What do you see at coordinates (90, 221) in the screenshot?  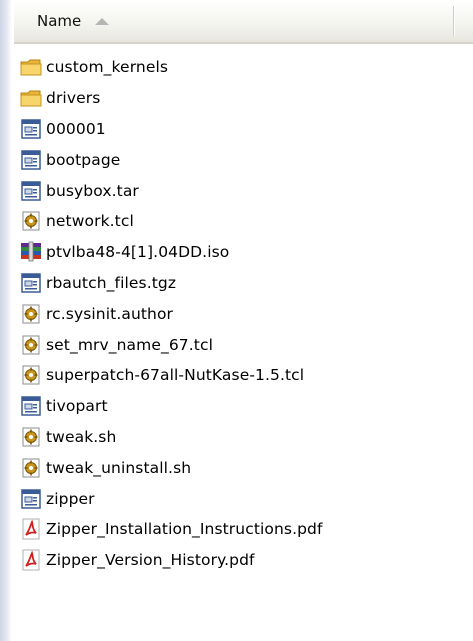 I see `file-name-label: network.tcl` at bounding box center [90, 221].